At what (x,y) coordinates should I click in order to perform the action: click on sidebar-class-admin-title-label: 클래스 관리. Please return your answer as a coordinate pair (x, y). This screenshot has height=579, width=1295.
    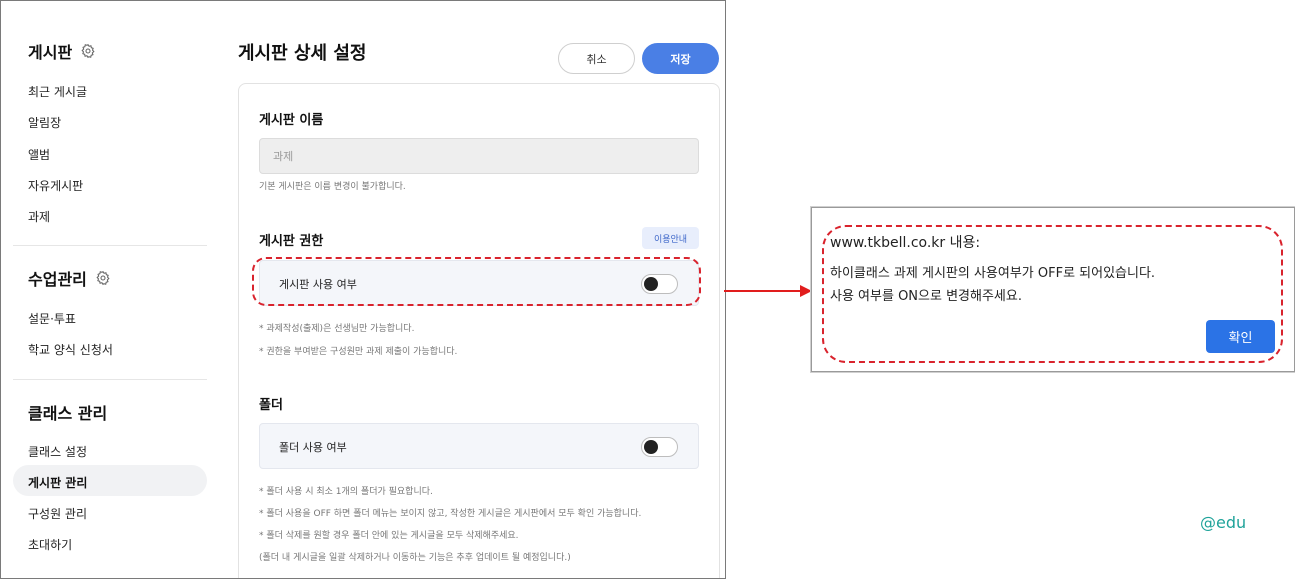
    Looking at the image, I should click on (68, 413).